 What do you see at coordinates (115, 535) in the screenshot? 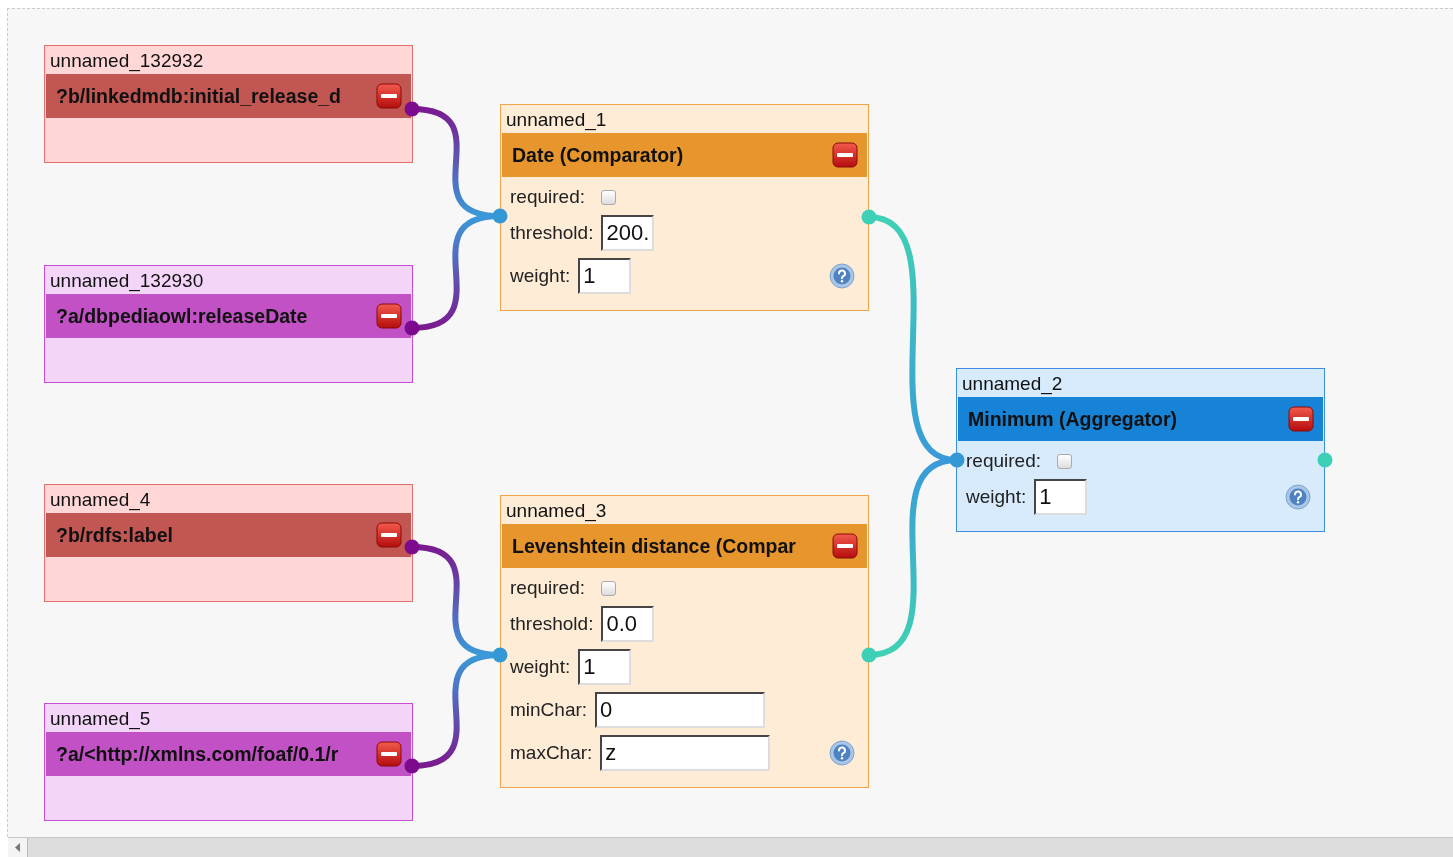
I see `path-text: ?b/rdfs:label` at bounding box center [115, 535].